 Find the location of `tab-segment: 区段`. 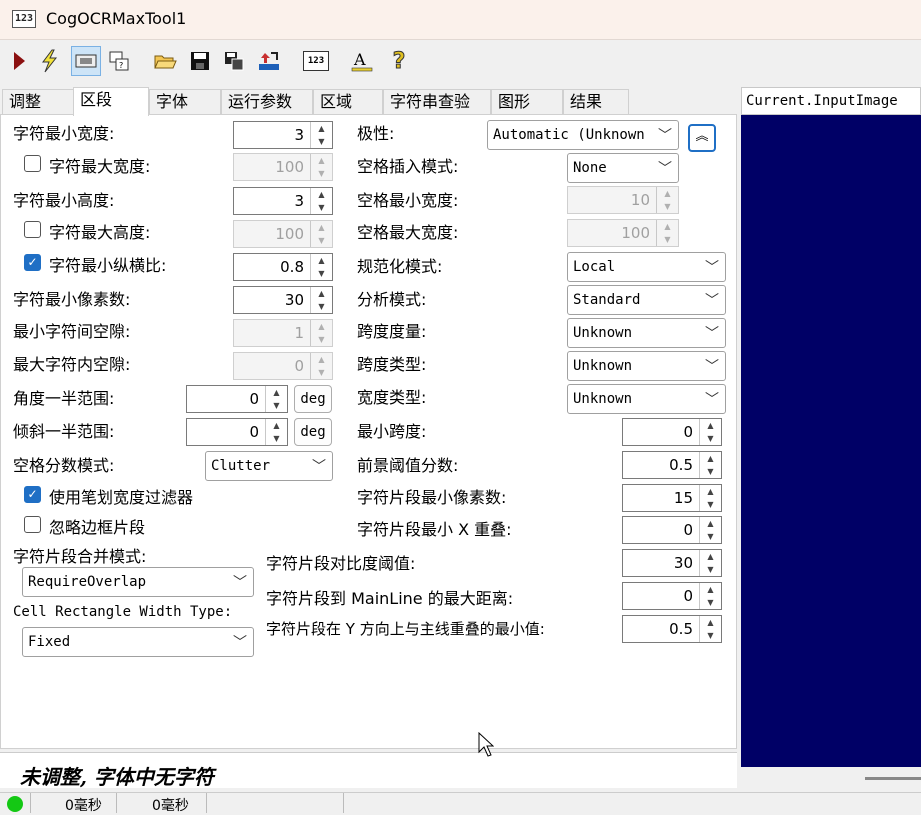

tab-segment: 区段 is located at coordinates (111, 101).